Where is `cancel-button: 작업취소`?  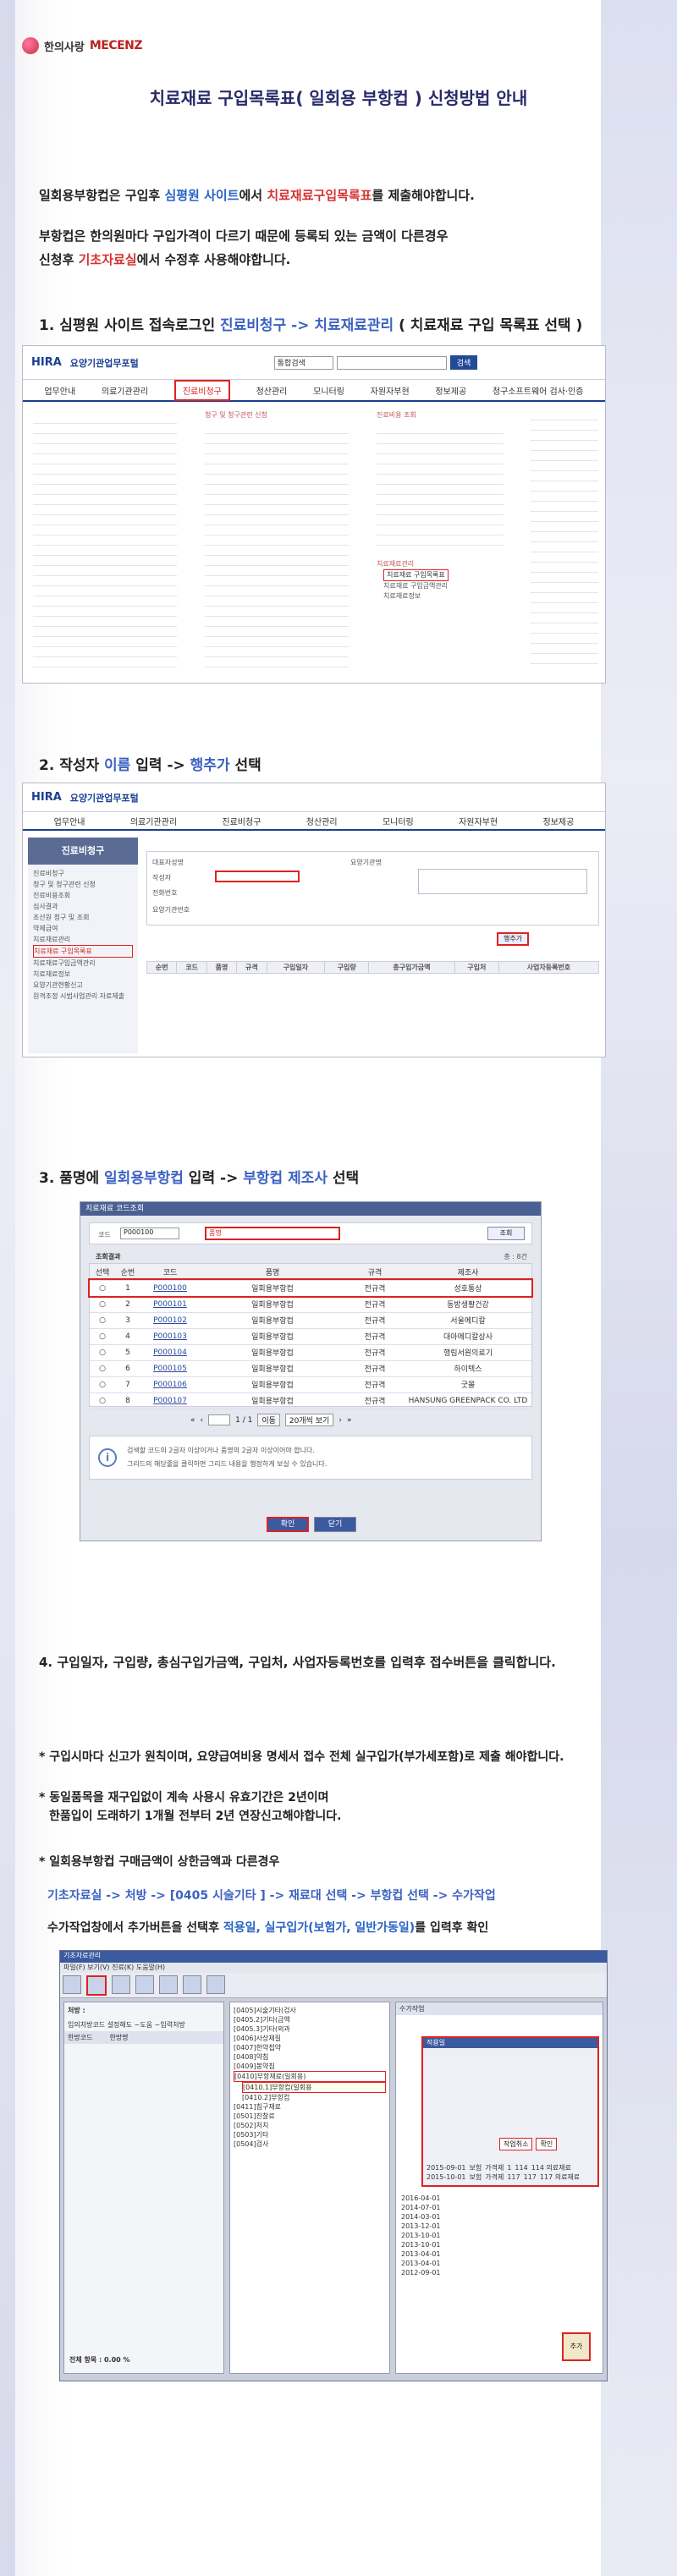
cancel-button: 작업취소 is located at coordinates (516, 2144).